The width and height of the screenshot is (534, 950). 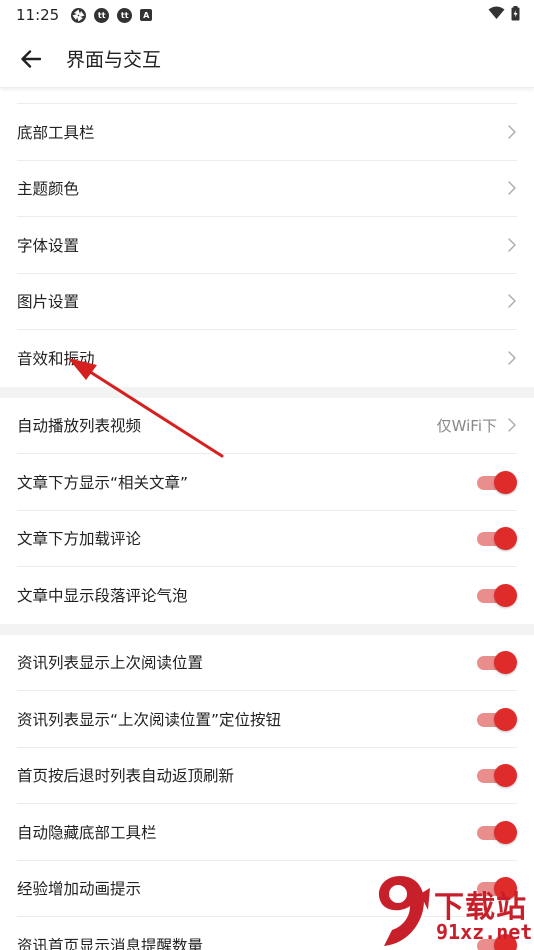 What do you see at coordinates (48, 302) in the screenshot?
I see `setting-label: 图片设置` at bounding box center [48, 302].